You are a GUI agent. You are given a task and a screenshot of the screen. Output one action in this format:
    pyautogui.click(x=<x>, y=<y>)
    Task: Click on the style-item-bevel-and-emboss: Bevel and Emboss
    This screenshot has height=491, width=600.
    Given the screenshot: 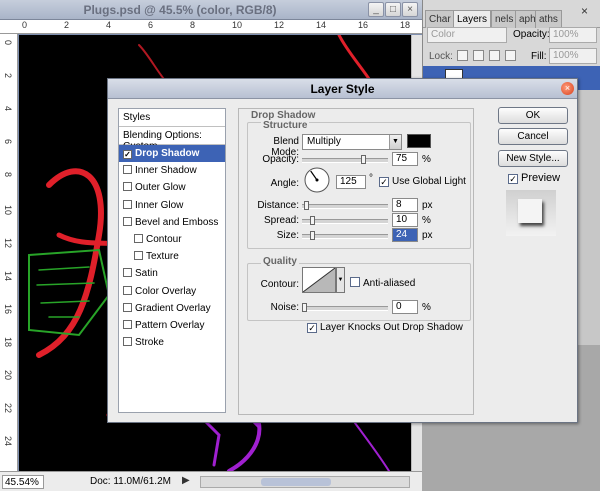 What is the action you would take?
    pyautogui.click(x=172, y=222)
    